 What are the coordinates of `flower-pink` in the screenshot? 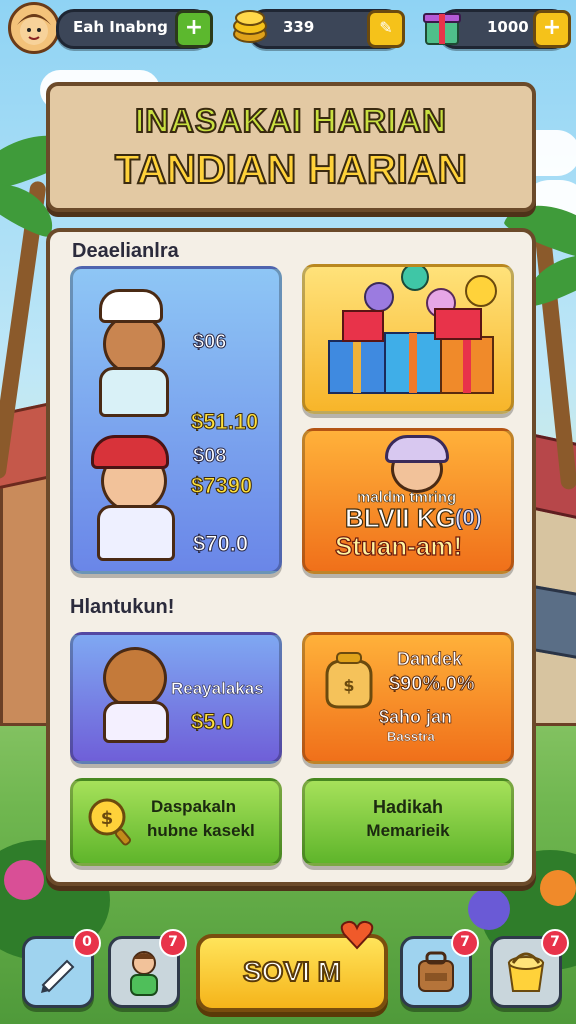 It's located at (24, 880).